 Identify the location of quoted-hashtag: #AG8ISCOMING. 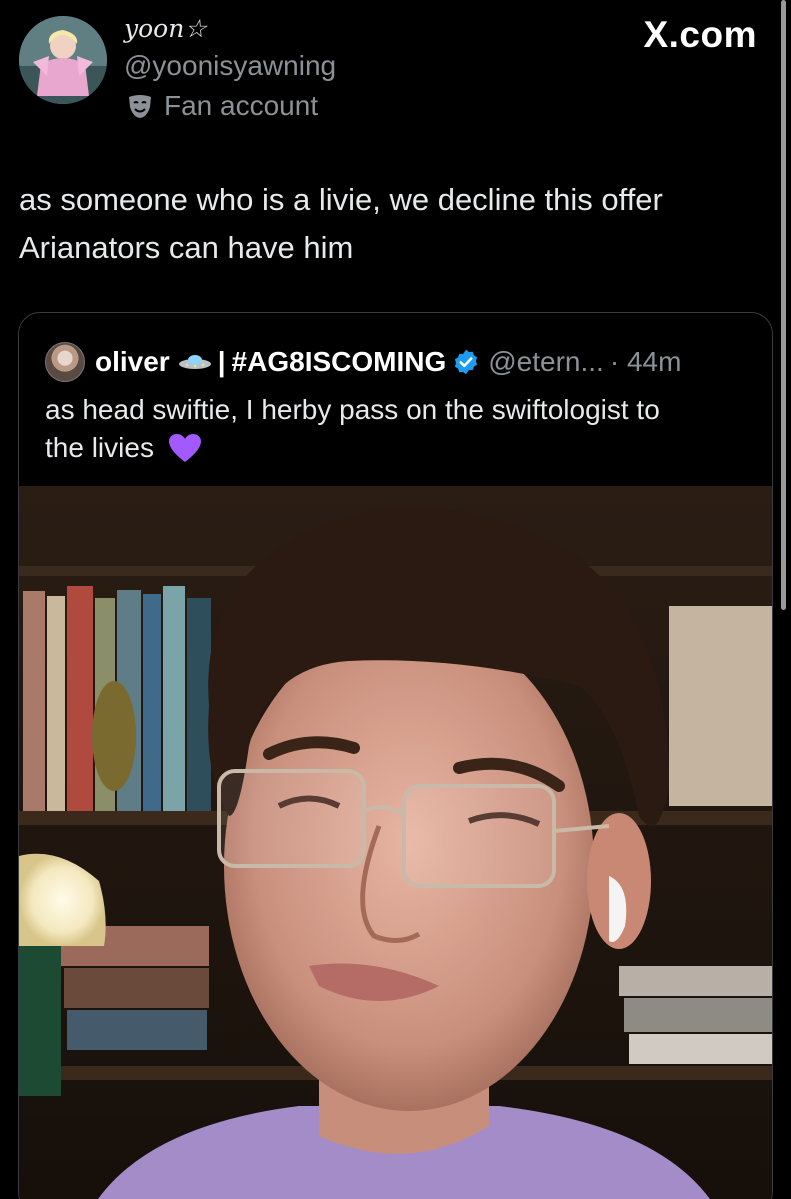
(339, 361).